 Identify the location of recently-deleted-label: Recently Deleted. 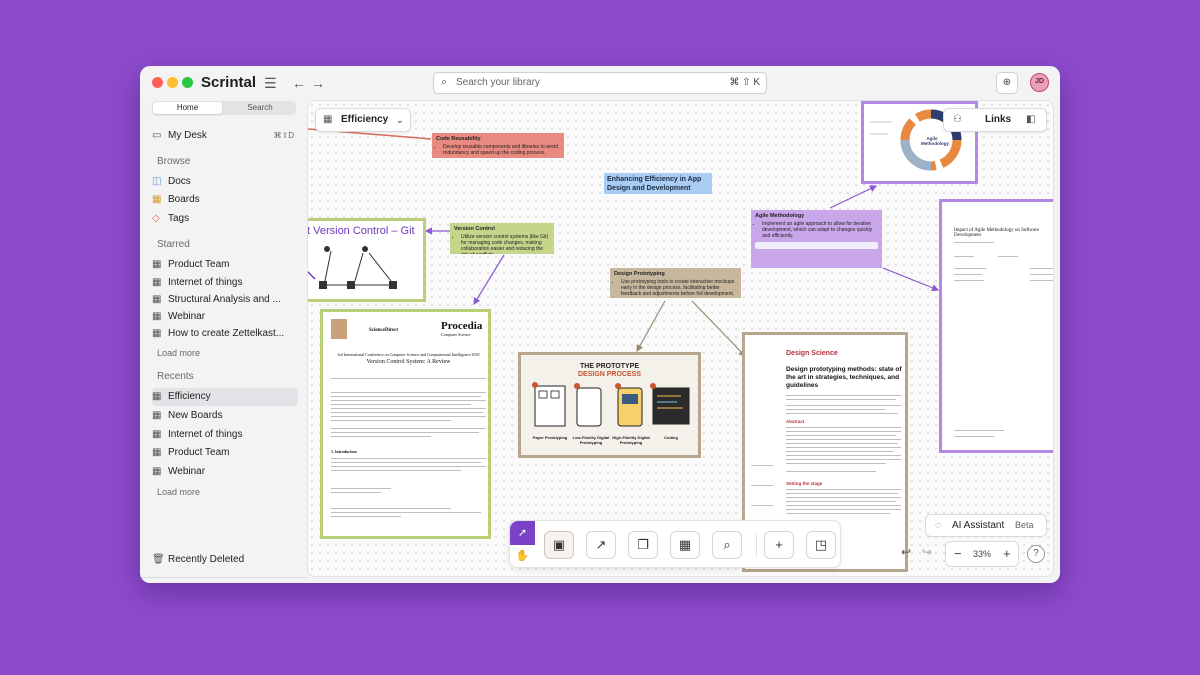
(206, 559).